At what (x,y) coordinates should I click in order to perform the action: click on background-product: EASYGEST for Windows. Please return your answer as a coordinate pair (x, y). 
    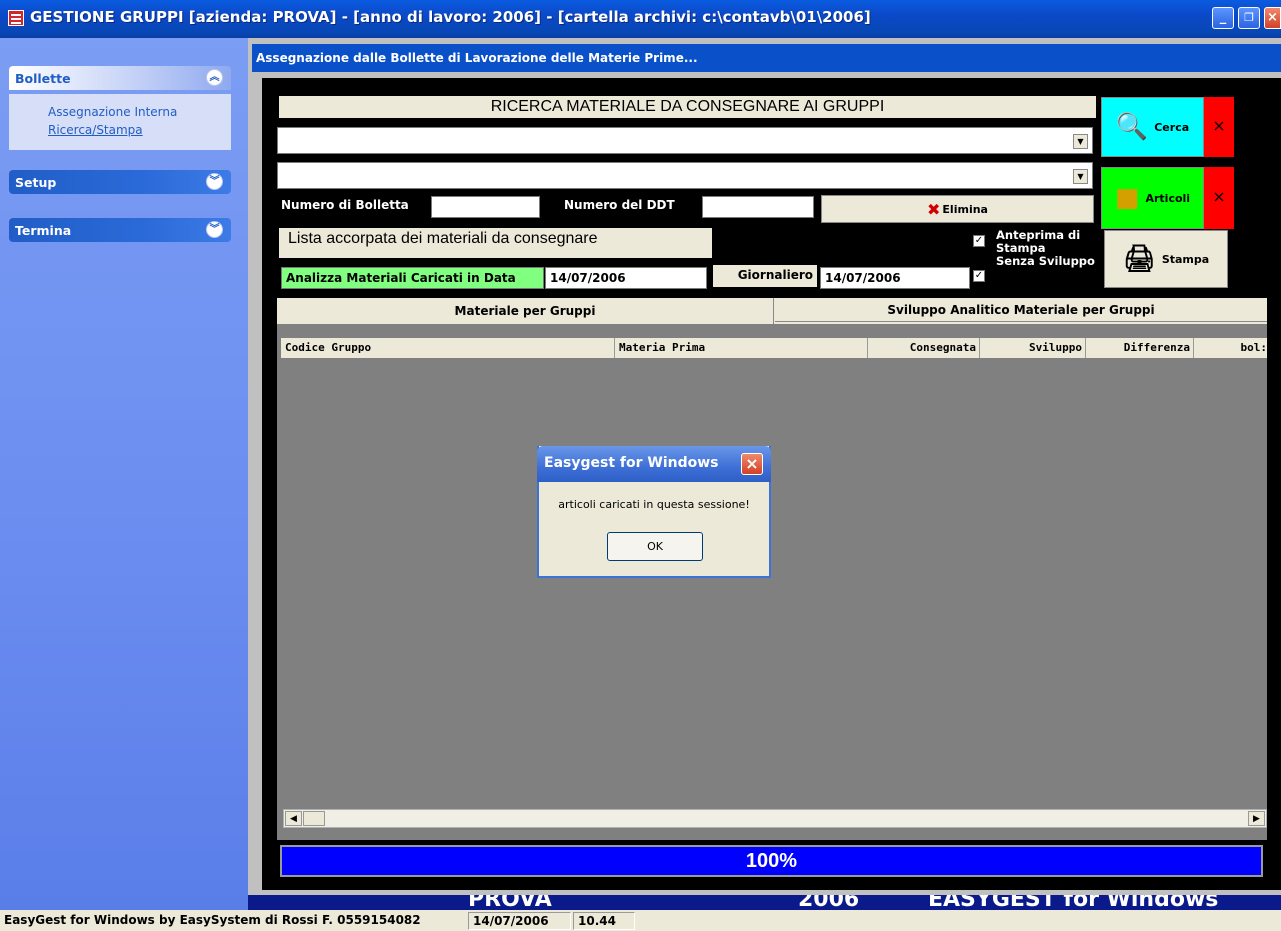
    Looking at the image, I should click on (1073, 902).